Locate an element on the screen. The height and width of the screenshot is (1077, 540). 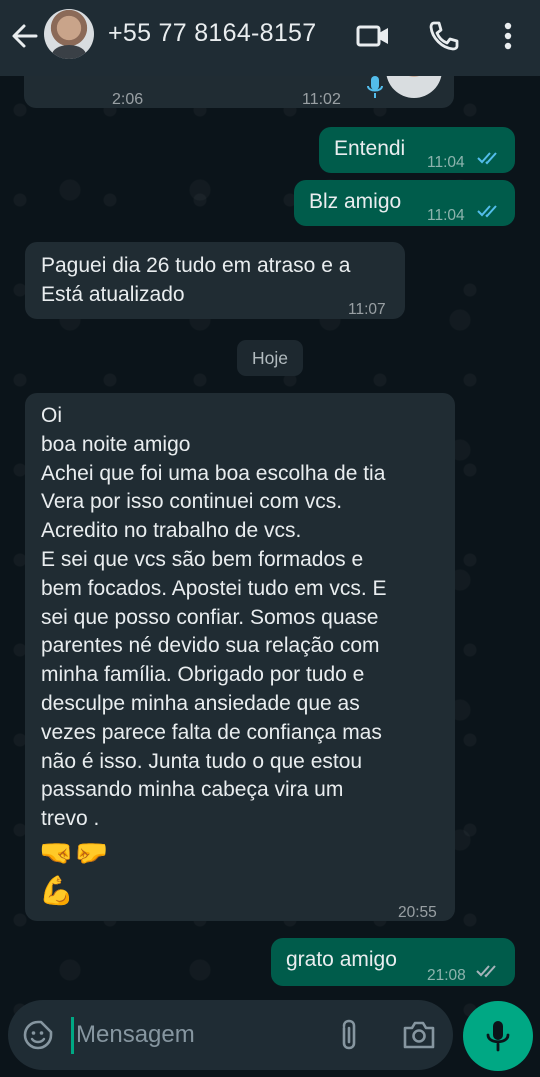
message-time: 11:07 is located at coordinates (367, 309).